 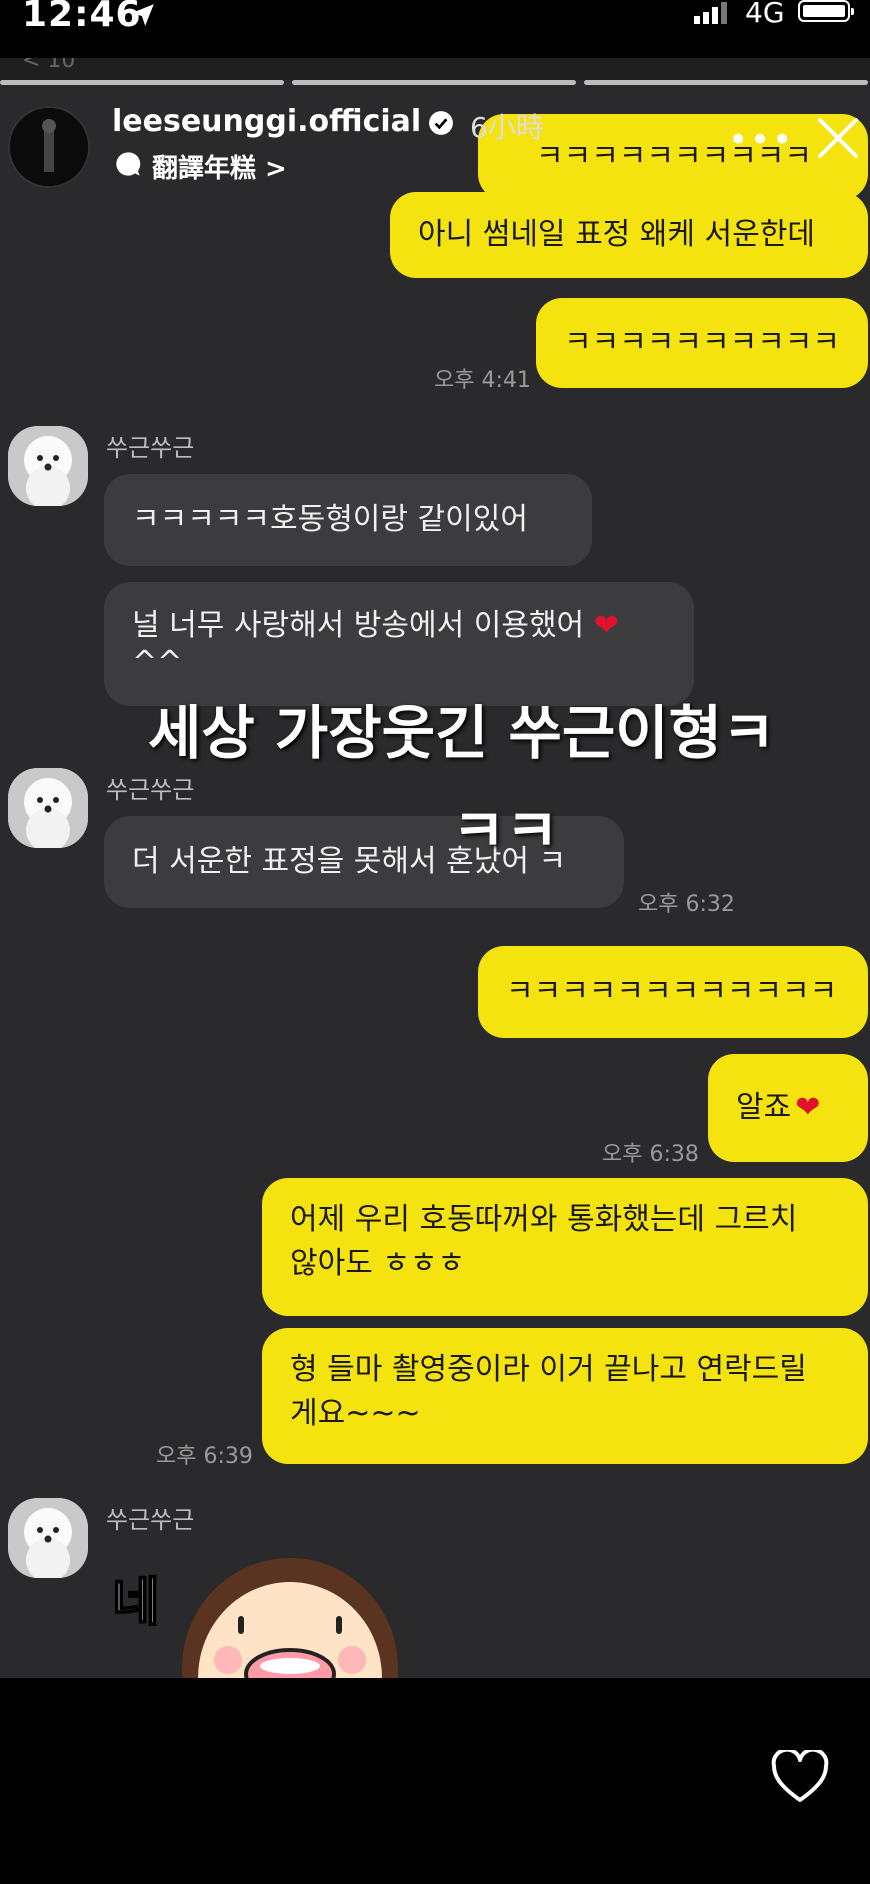 What do you see at coordinates (838, 138) in the screenshot?
I see `close-icon` at bounding box center [838, 138].